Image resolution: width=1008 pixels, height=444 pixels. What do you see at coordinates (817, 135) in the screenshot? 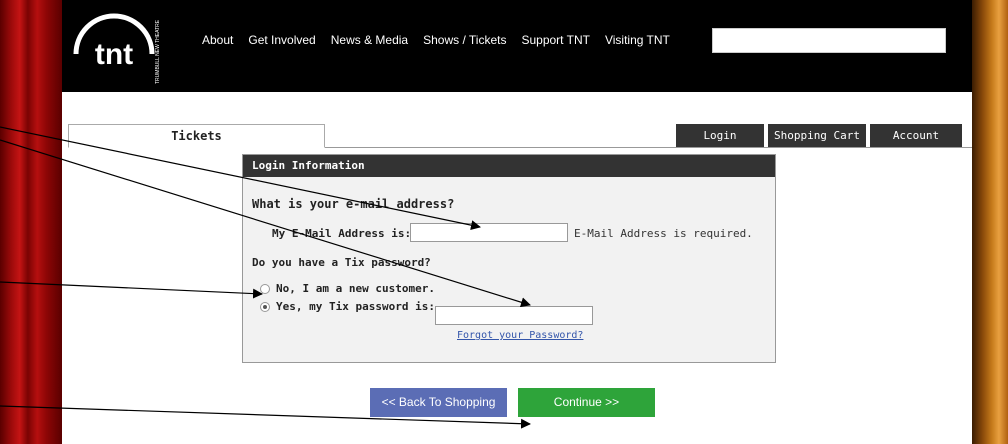
I see `tab-shopping-cart: Shopping Cart` at bounding box center [817, 135].